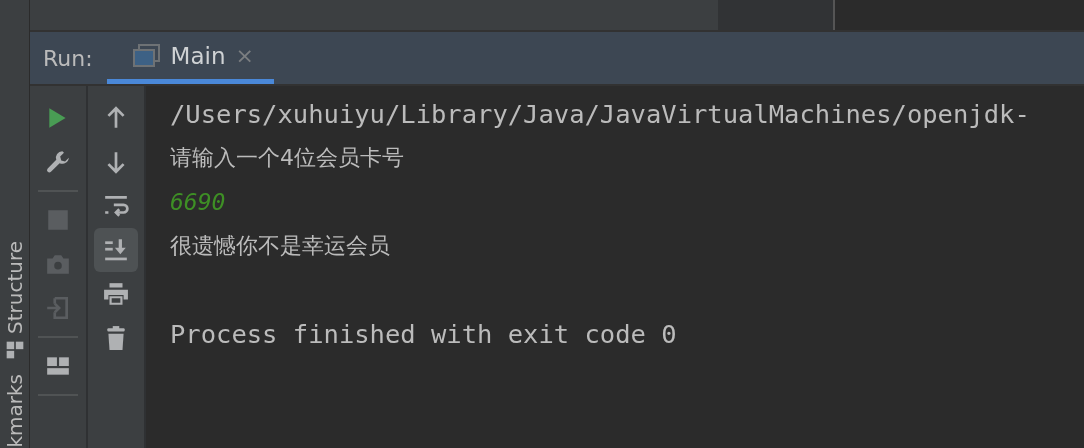  Describe the element at coordinates (14, 288) in the screenshot. I see `structure-tab: Structure` at that location.